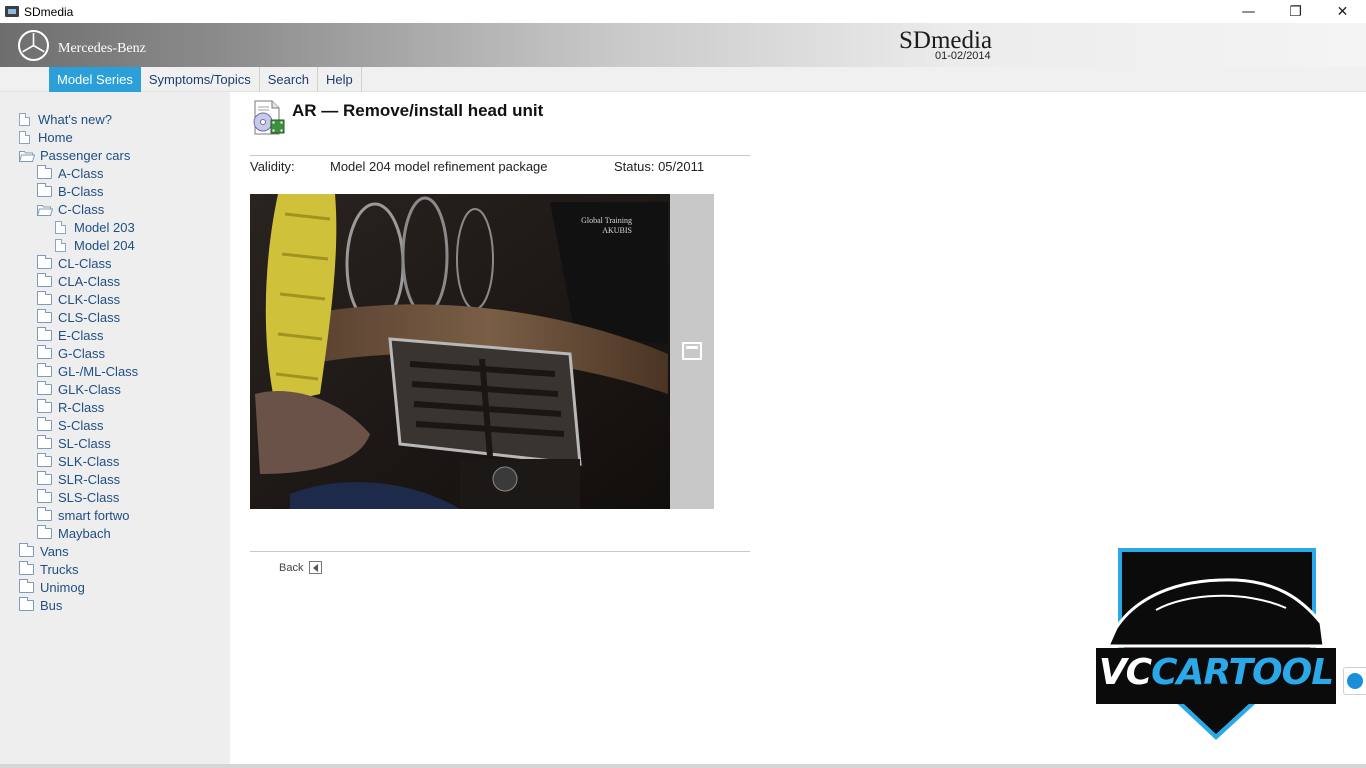  Describe the element at coordinates (104, 245) in the screenshot. I see `tree-item-label: Model 204` at that location.